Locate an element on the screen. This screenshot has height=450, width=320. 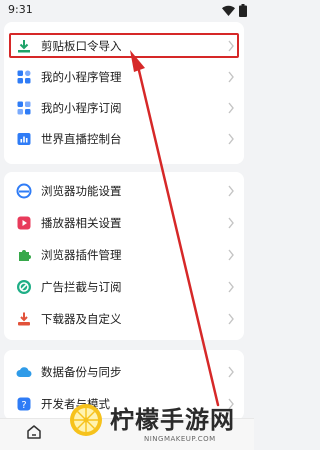
subscribe-icon is located at coordinates (24, 108).